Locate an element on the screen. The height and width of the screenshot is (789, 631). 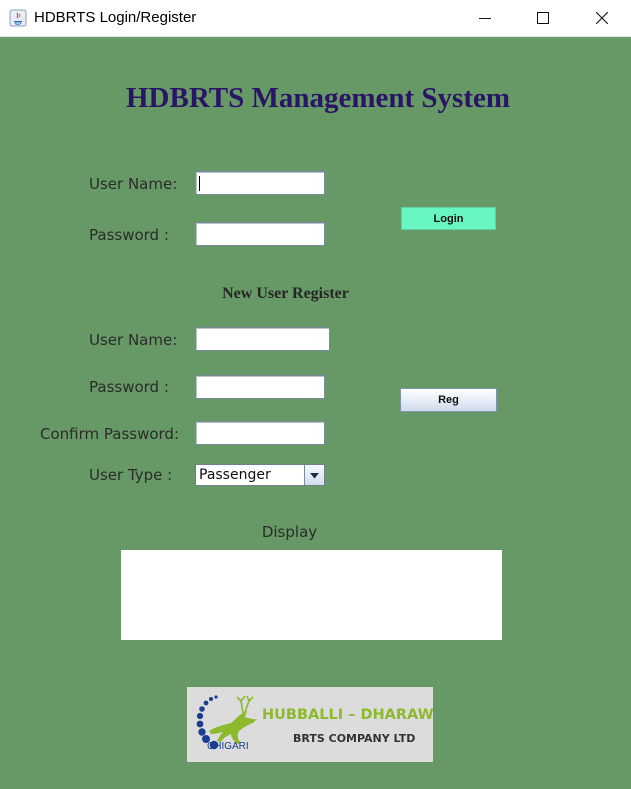
login-username-field is located at coordinates (260, 183).